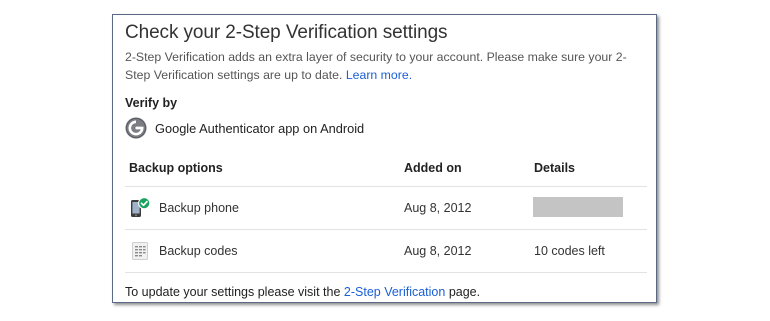  What do you see at coordinates (140, 251) in the screenshot?
I see `codes-icon` at bounding box center [140, 251].